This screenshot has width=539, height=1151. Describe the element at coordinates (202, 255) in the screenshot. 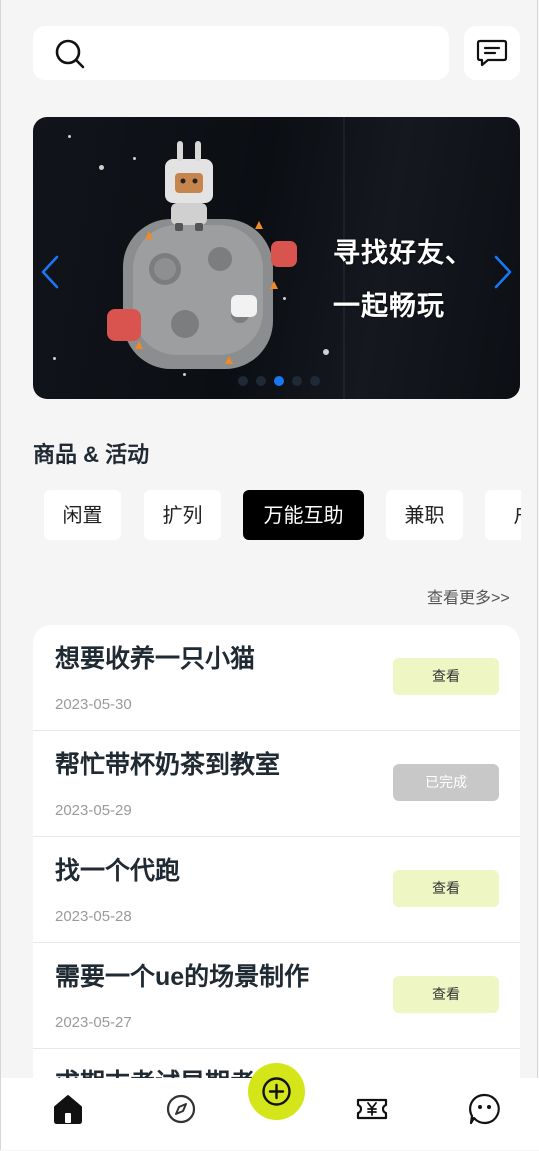

I see `planet-robot-illustration` at that location.